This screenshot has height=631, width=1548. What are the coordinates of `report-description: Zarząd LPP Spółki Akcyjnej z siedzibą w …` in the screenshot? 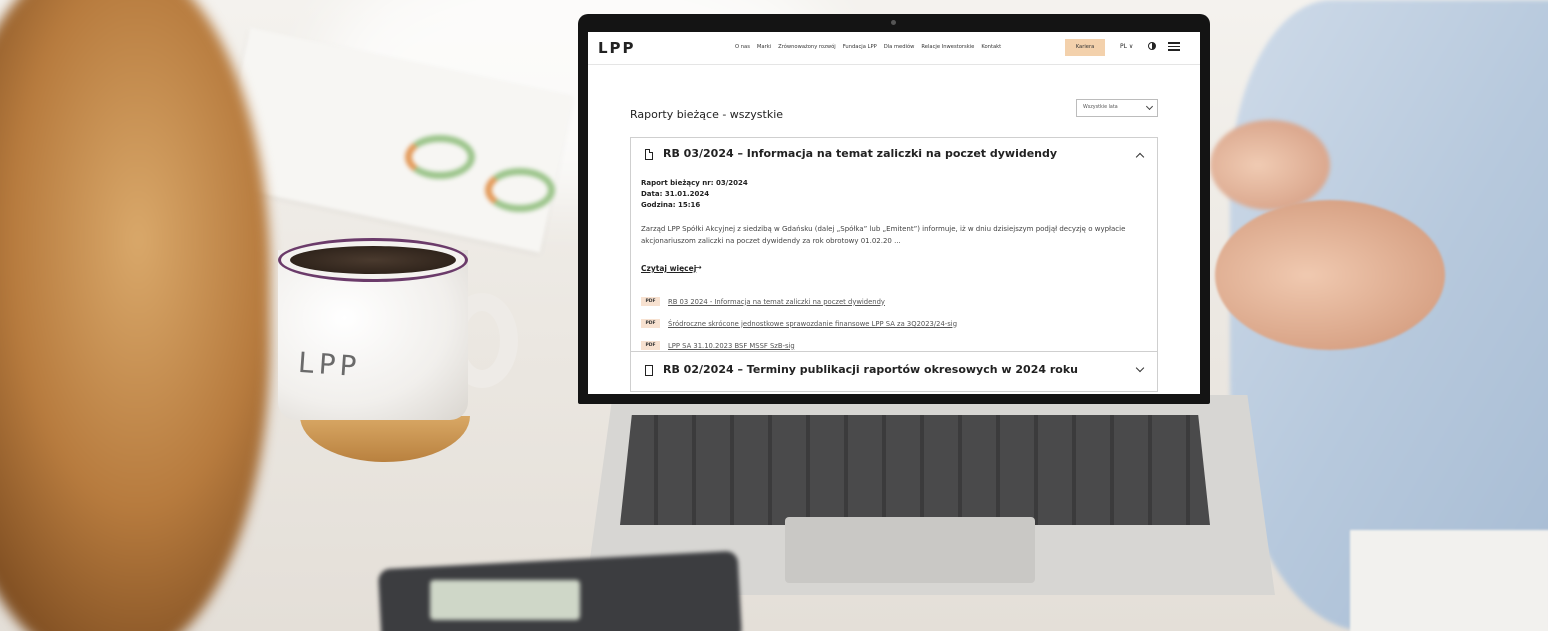 It's located at (883, 235).